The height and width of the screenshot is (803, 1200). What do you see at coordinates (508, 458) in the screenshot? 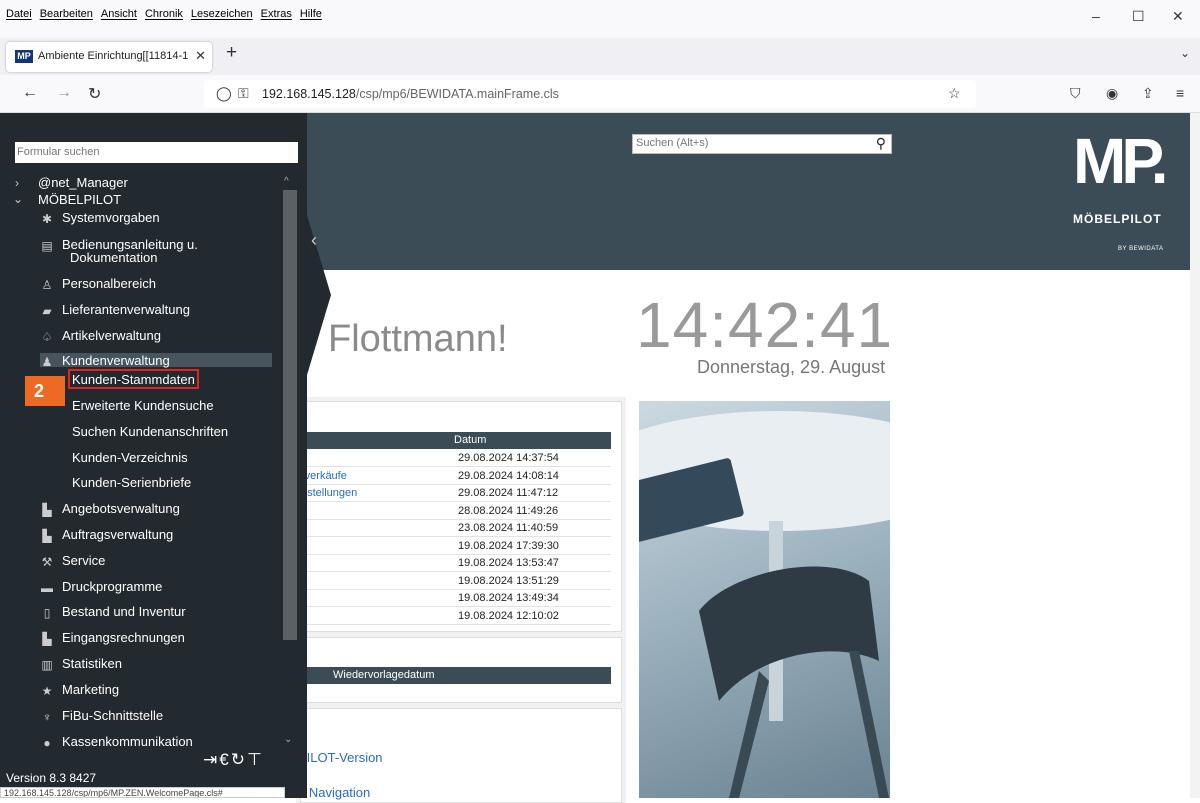
I see `row-date: 29.08.2024 14:37:54` at bounding box center [508, 458].